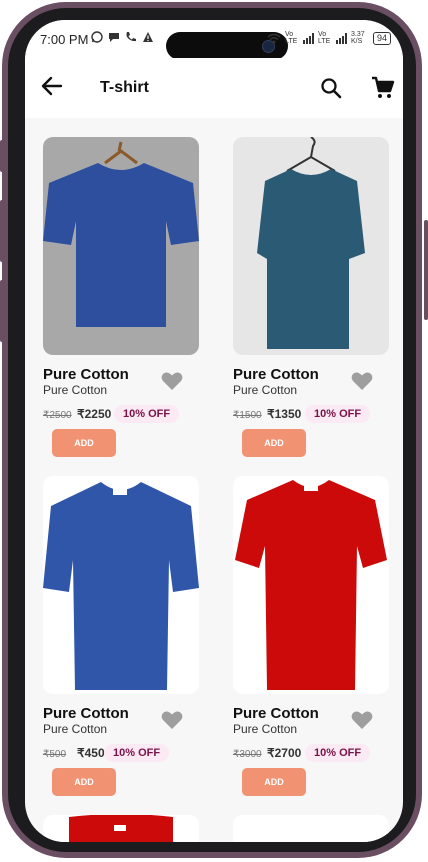 This screenshot has width=428, height=862. I want to click on signal-icon, so click(308, 38).